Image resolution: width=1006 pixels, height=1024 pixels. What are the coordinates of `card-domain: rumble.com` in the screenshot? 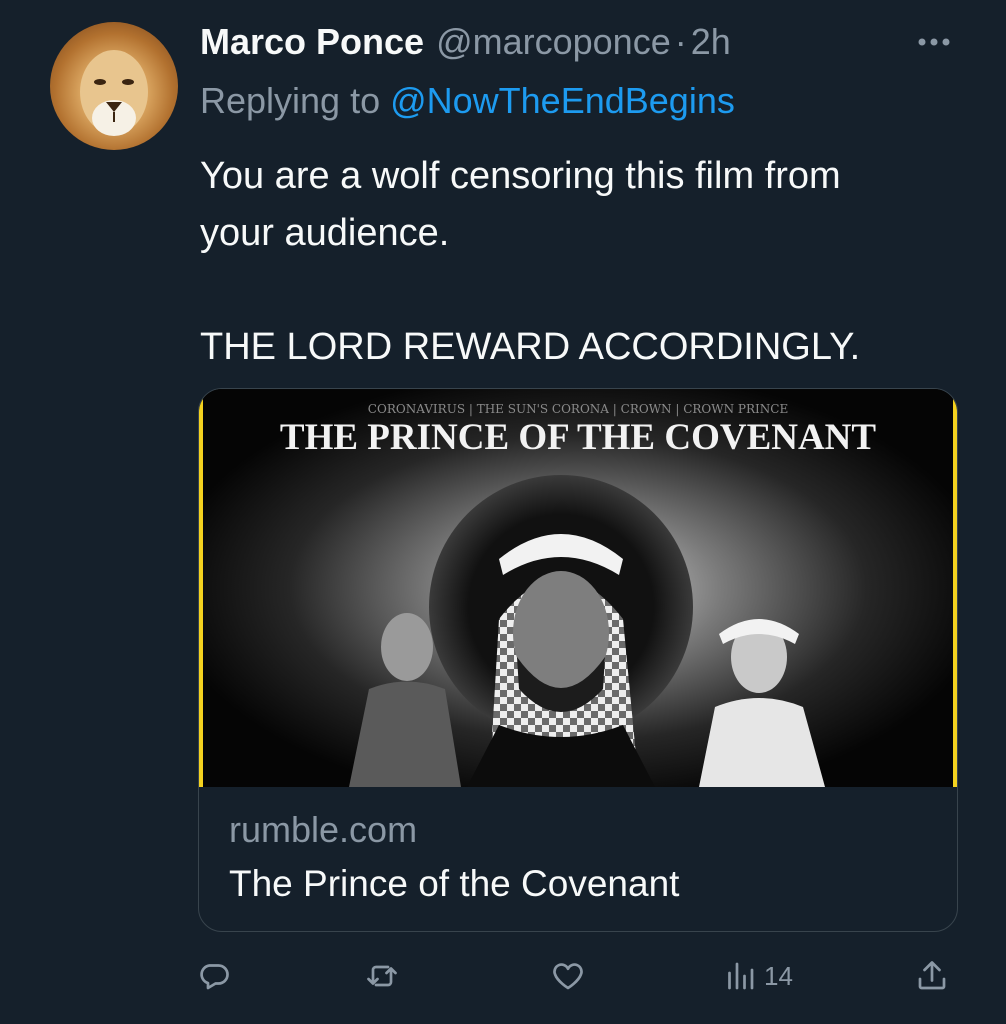 It's located at (323, 829).